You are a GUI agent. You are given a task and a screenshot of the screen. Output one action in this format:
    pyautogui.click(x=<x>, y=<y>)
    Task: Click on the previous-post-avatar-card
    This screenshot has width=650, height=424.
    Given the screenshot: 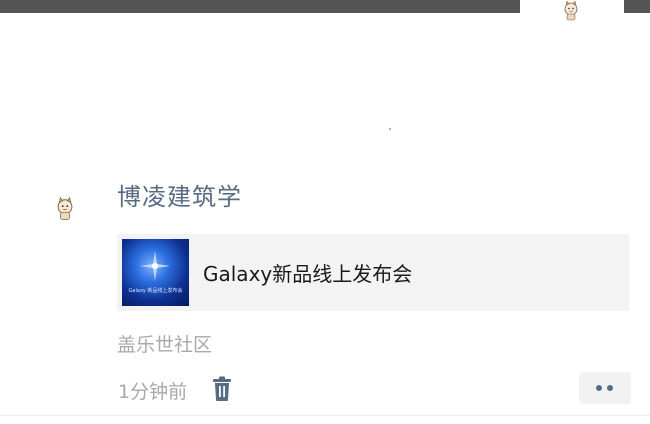 What is the action you would take?
    pyautogui.click(x=572, y=28)
    